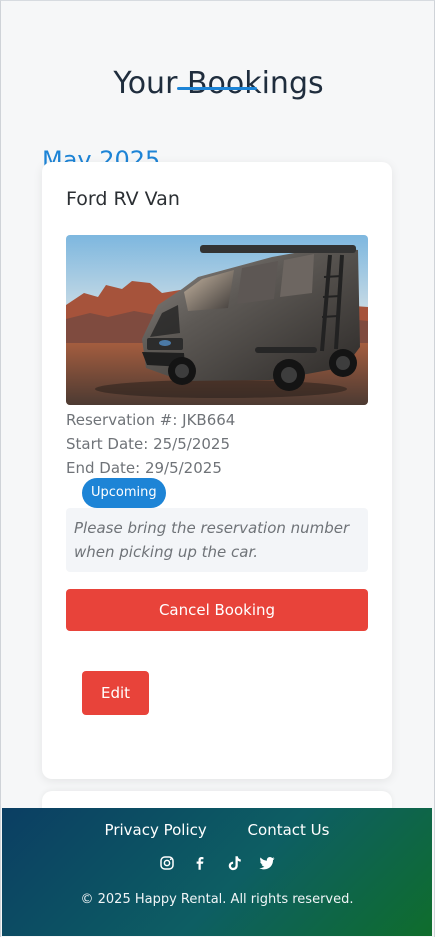 The image size is (435, 937). I want to click on footer-links: Privacy Policy Contact Us, so click(217, 830).